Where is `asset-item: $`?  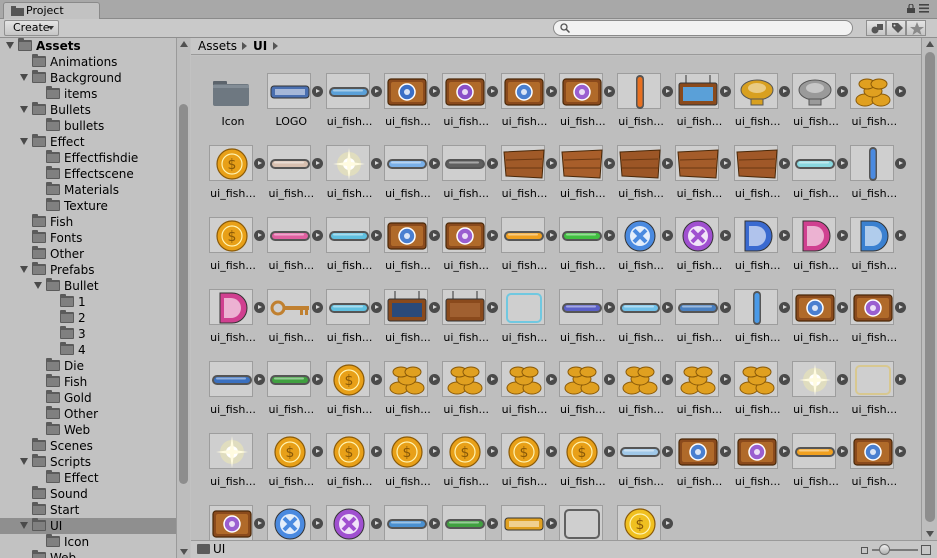
asset-item: $ is located at coordinates (642, 517).